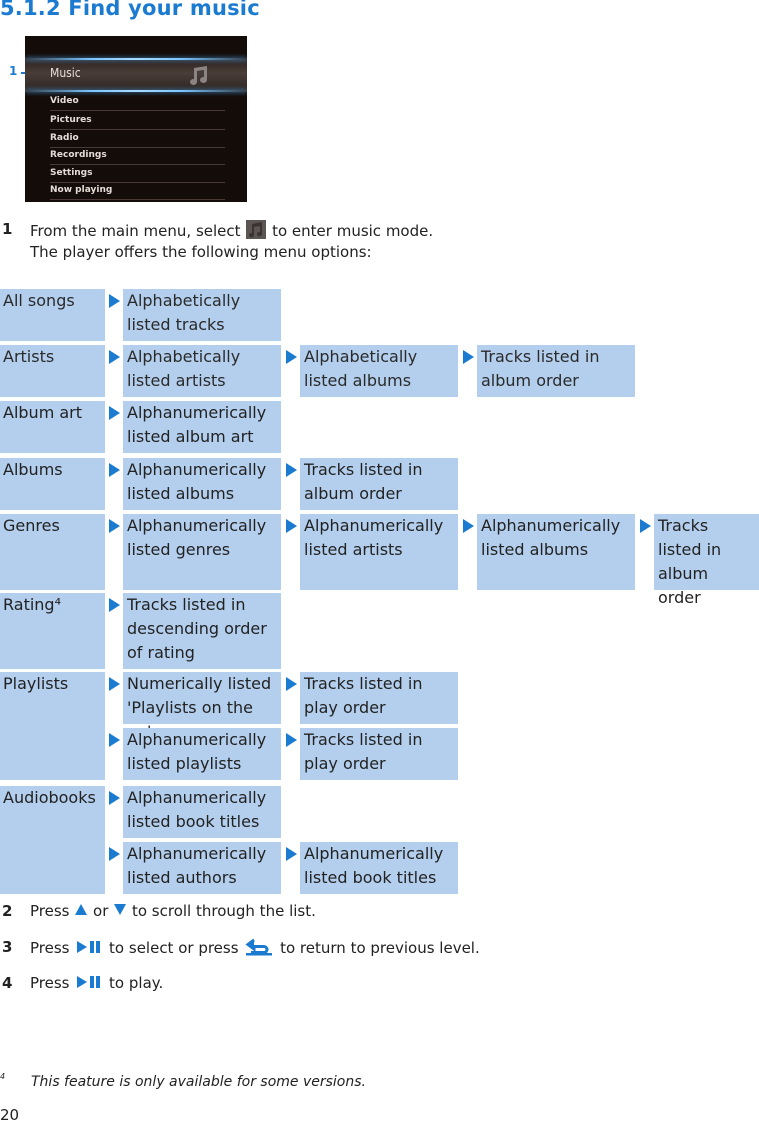 The height and width of the screenshot is (1126, 759). Describe the element at coordinates (7, 983) in the screenshot. I see `step-number: 4` at that location.